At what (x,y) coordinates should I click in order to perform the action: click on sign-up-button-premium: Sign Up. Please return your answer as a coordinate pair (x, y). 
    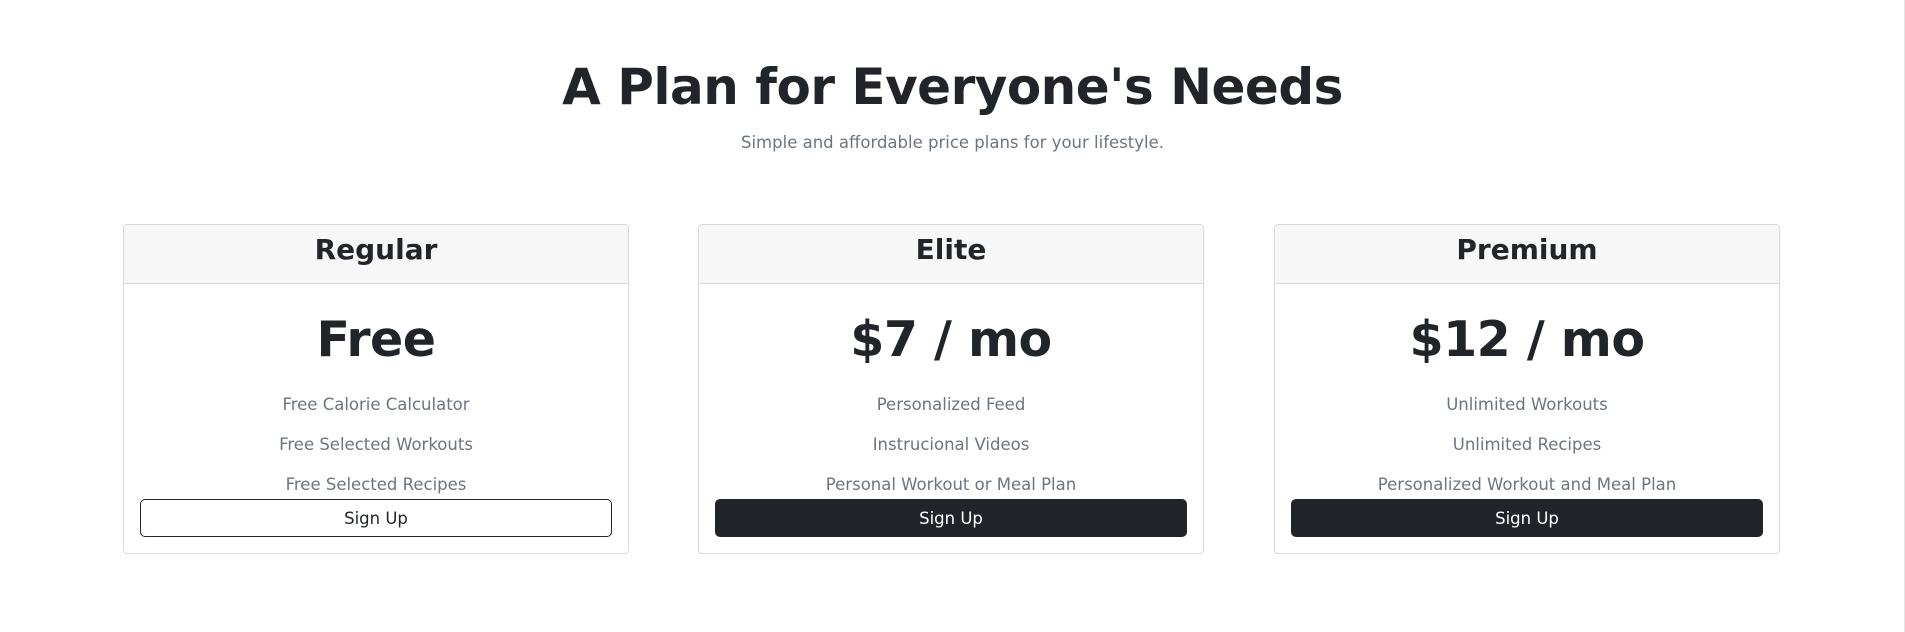
    Looking at the image, I should click on (1527, 518).